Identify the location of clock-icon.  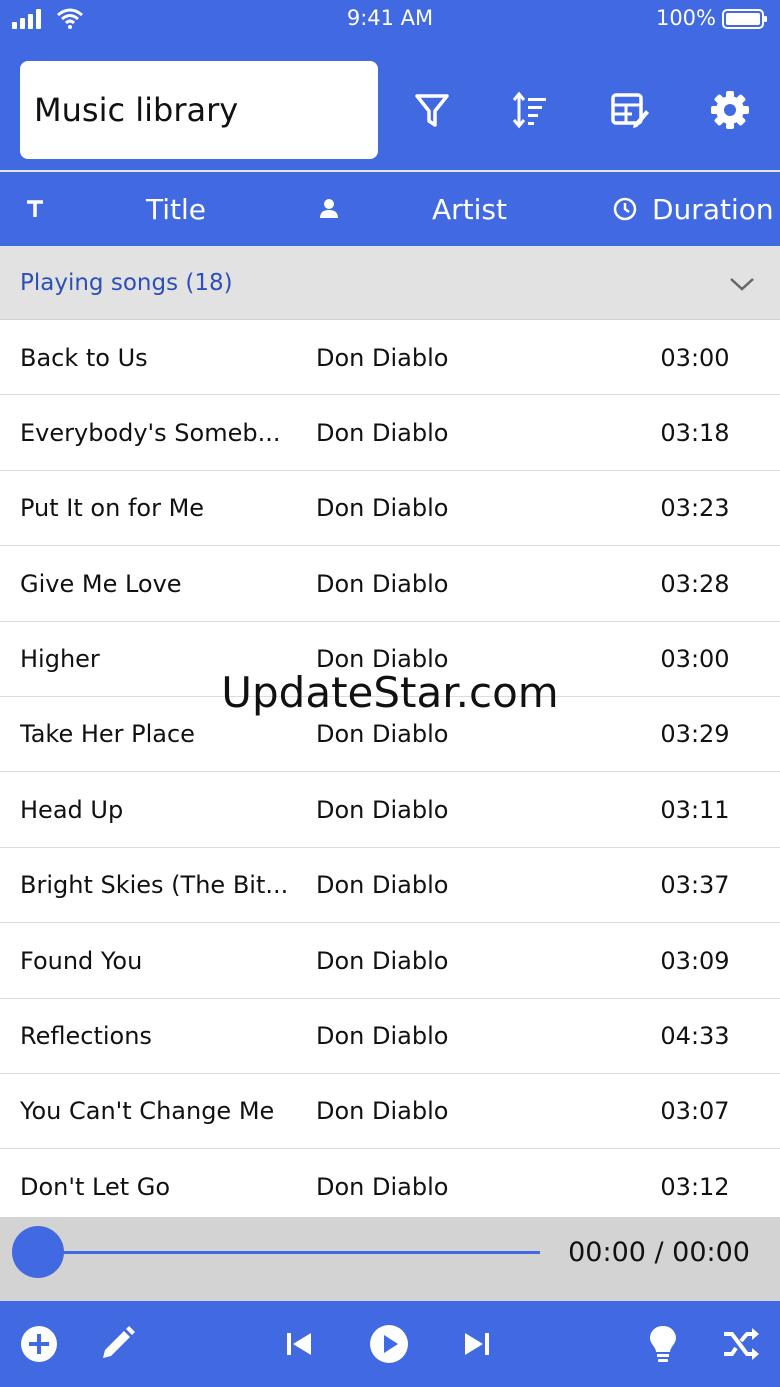
(625, 209).